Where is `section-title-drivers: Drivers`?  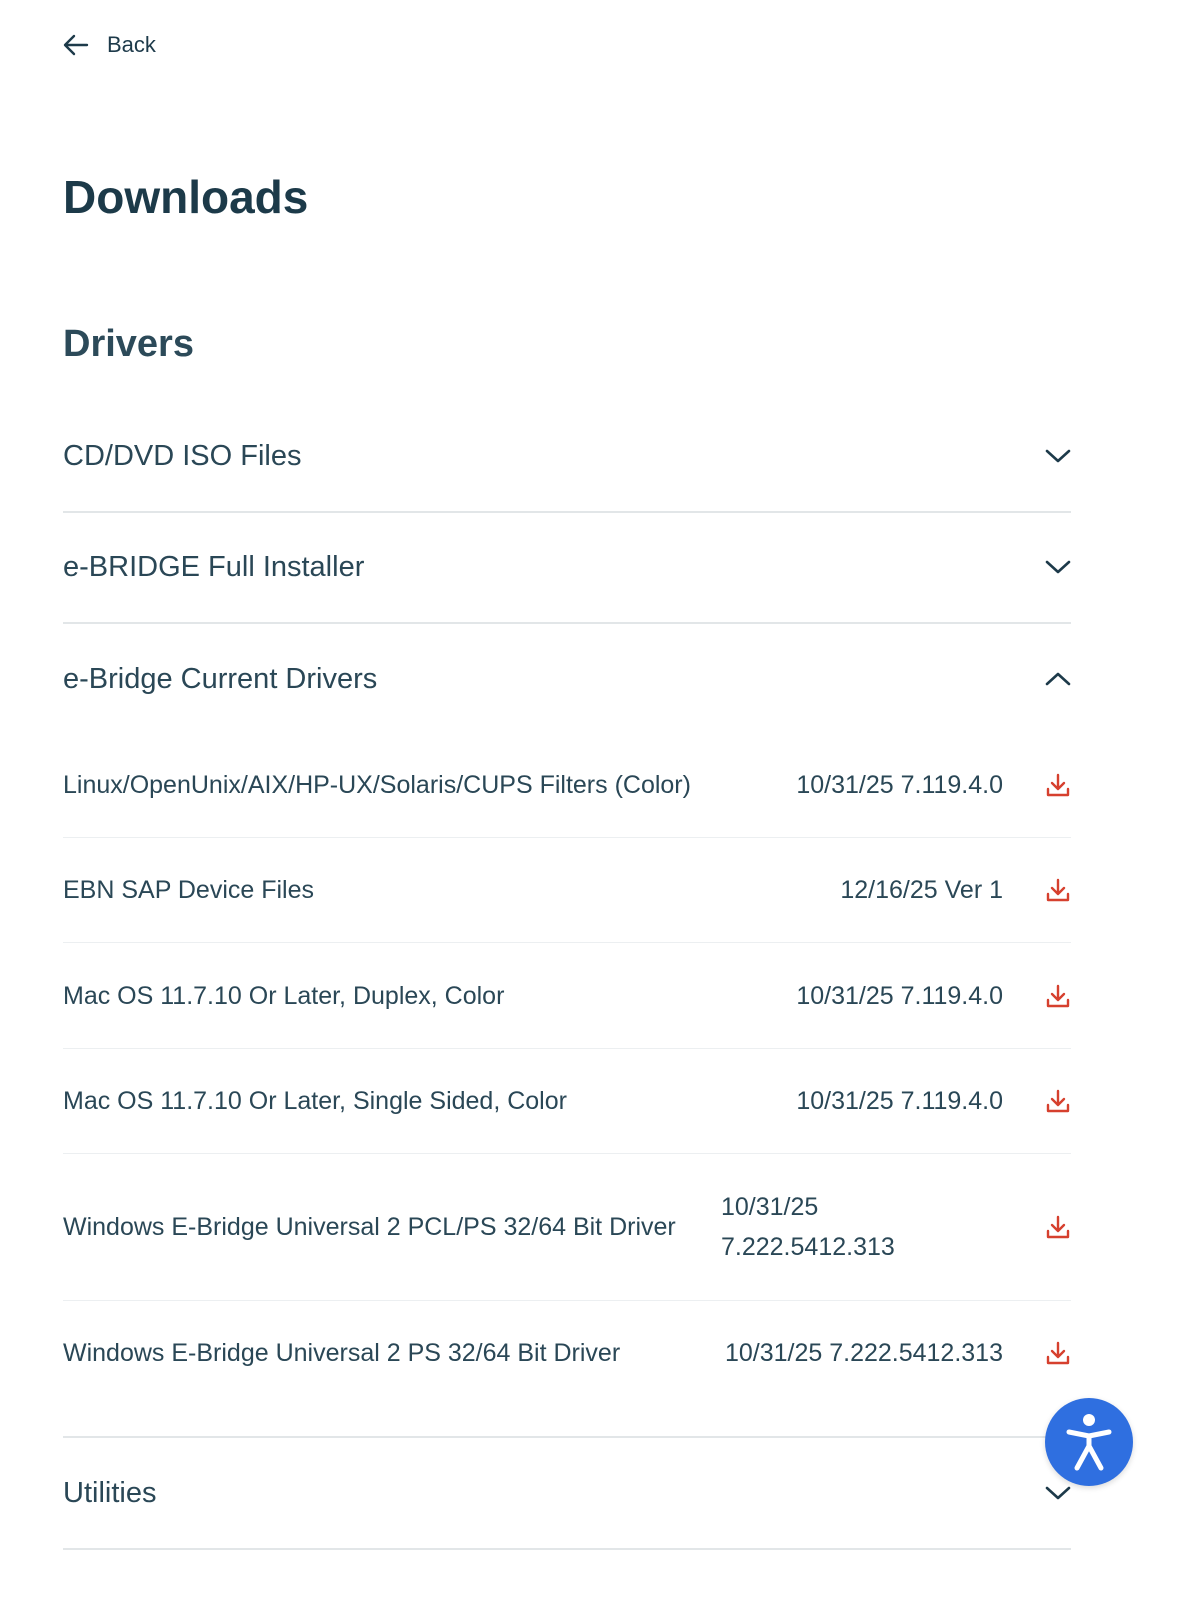
section-title-drivers: Drivers is located at coordinates (128, 344).